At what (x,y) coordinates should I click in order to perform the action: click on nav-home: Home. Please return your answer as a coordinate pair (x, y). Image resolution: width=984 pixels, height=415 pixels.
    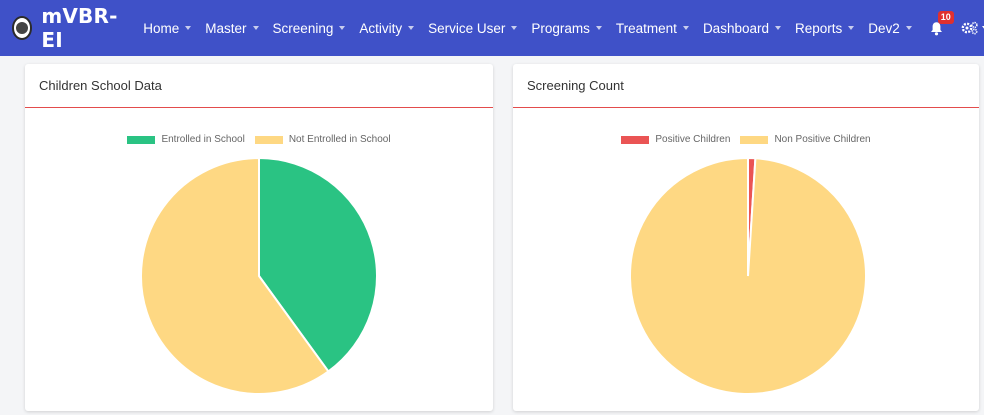
    Looking at the image, I should click on (167, 28).